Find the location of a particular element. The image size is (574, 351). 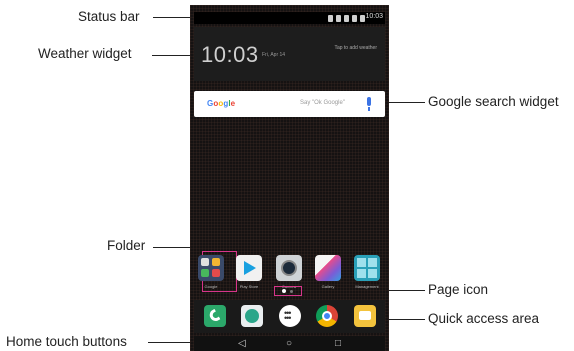

search-hint: Say "Ok Google" is located at coordinates (322, 103).